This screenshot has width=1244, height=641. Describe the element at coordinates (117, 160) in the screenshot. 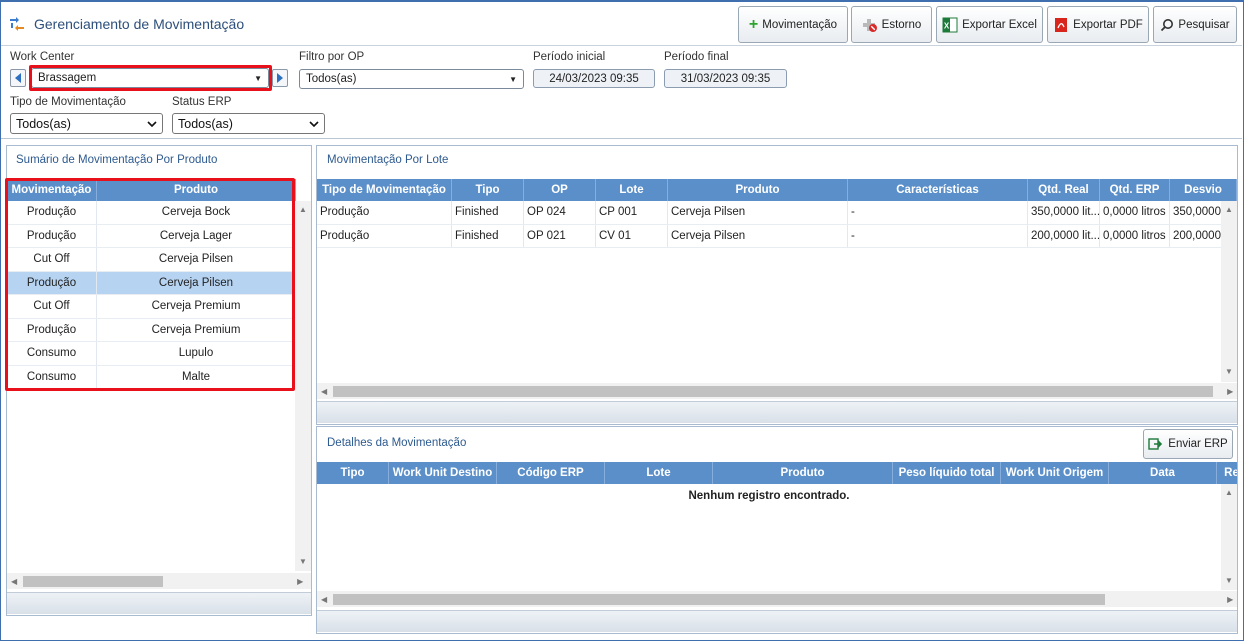

I see `summary-title: Sumário de Movimentação Por Produto` at that location.